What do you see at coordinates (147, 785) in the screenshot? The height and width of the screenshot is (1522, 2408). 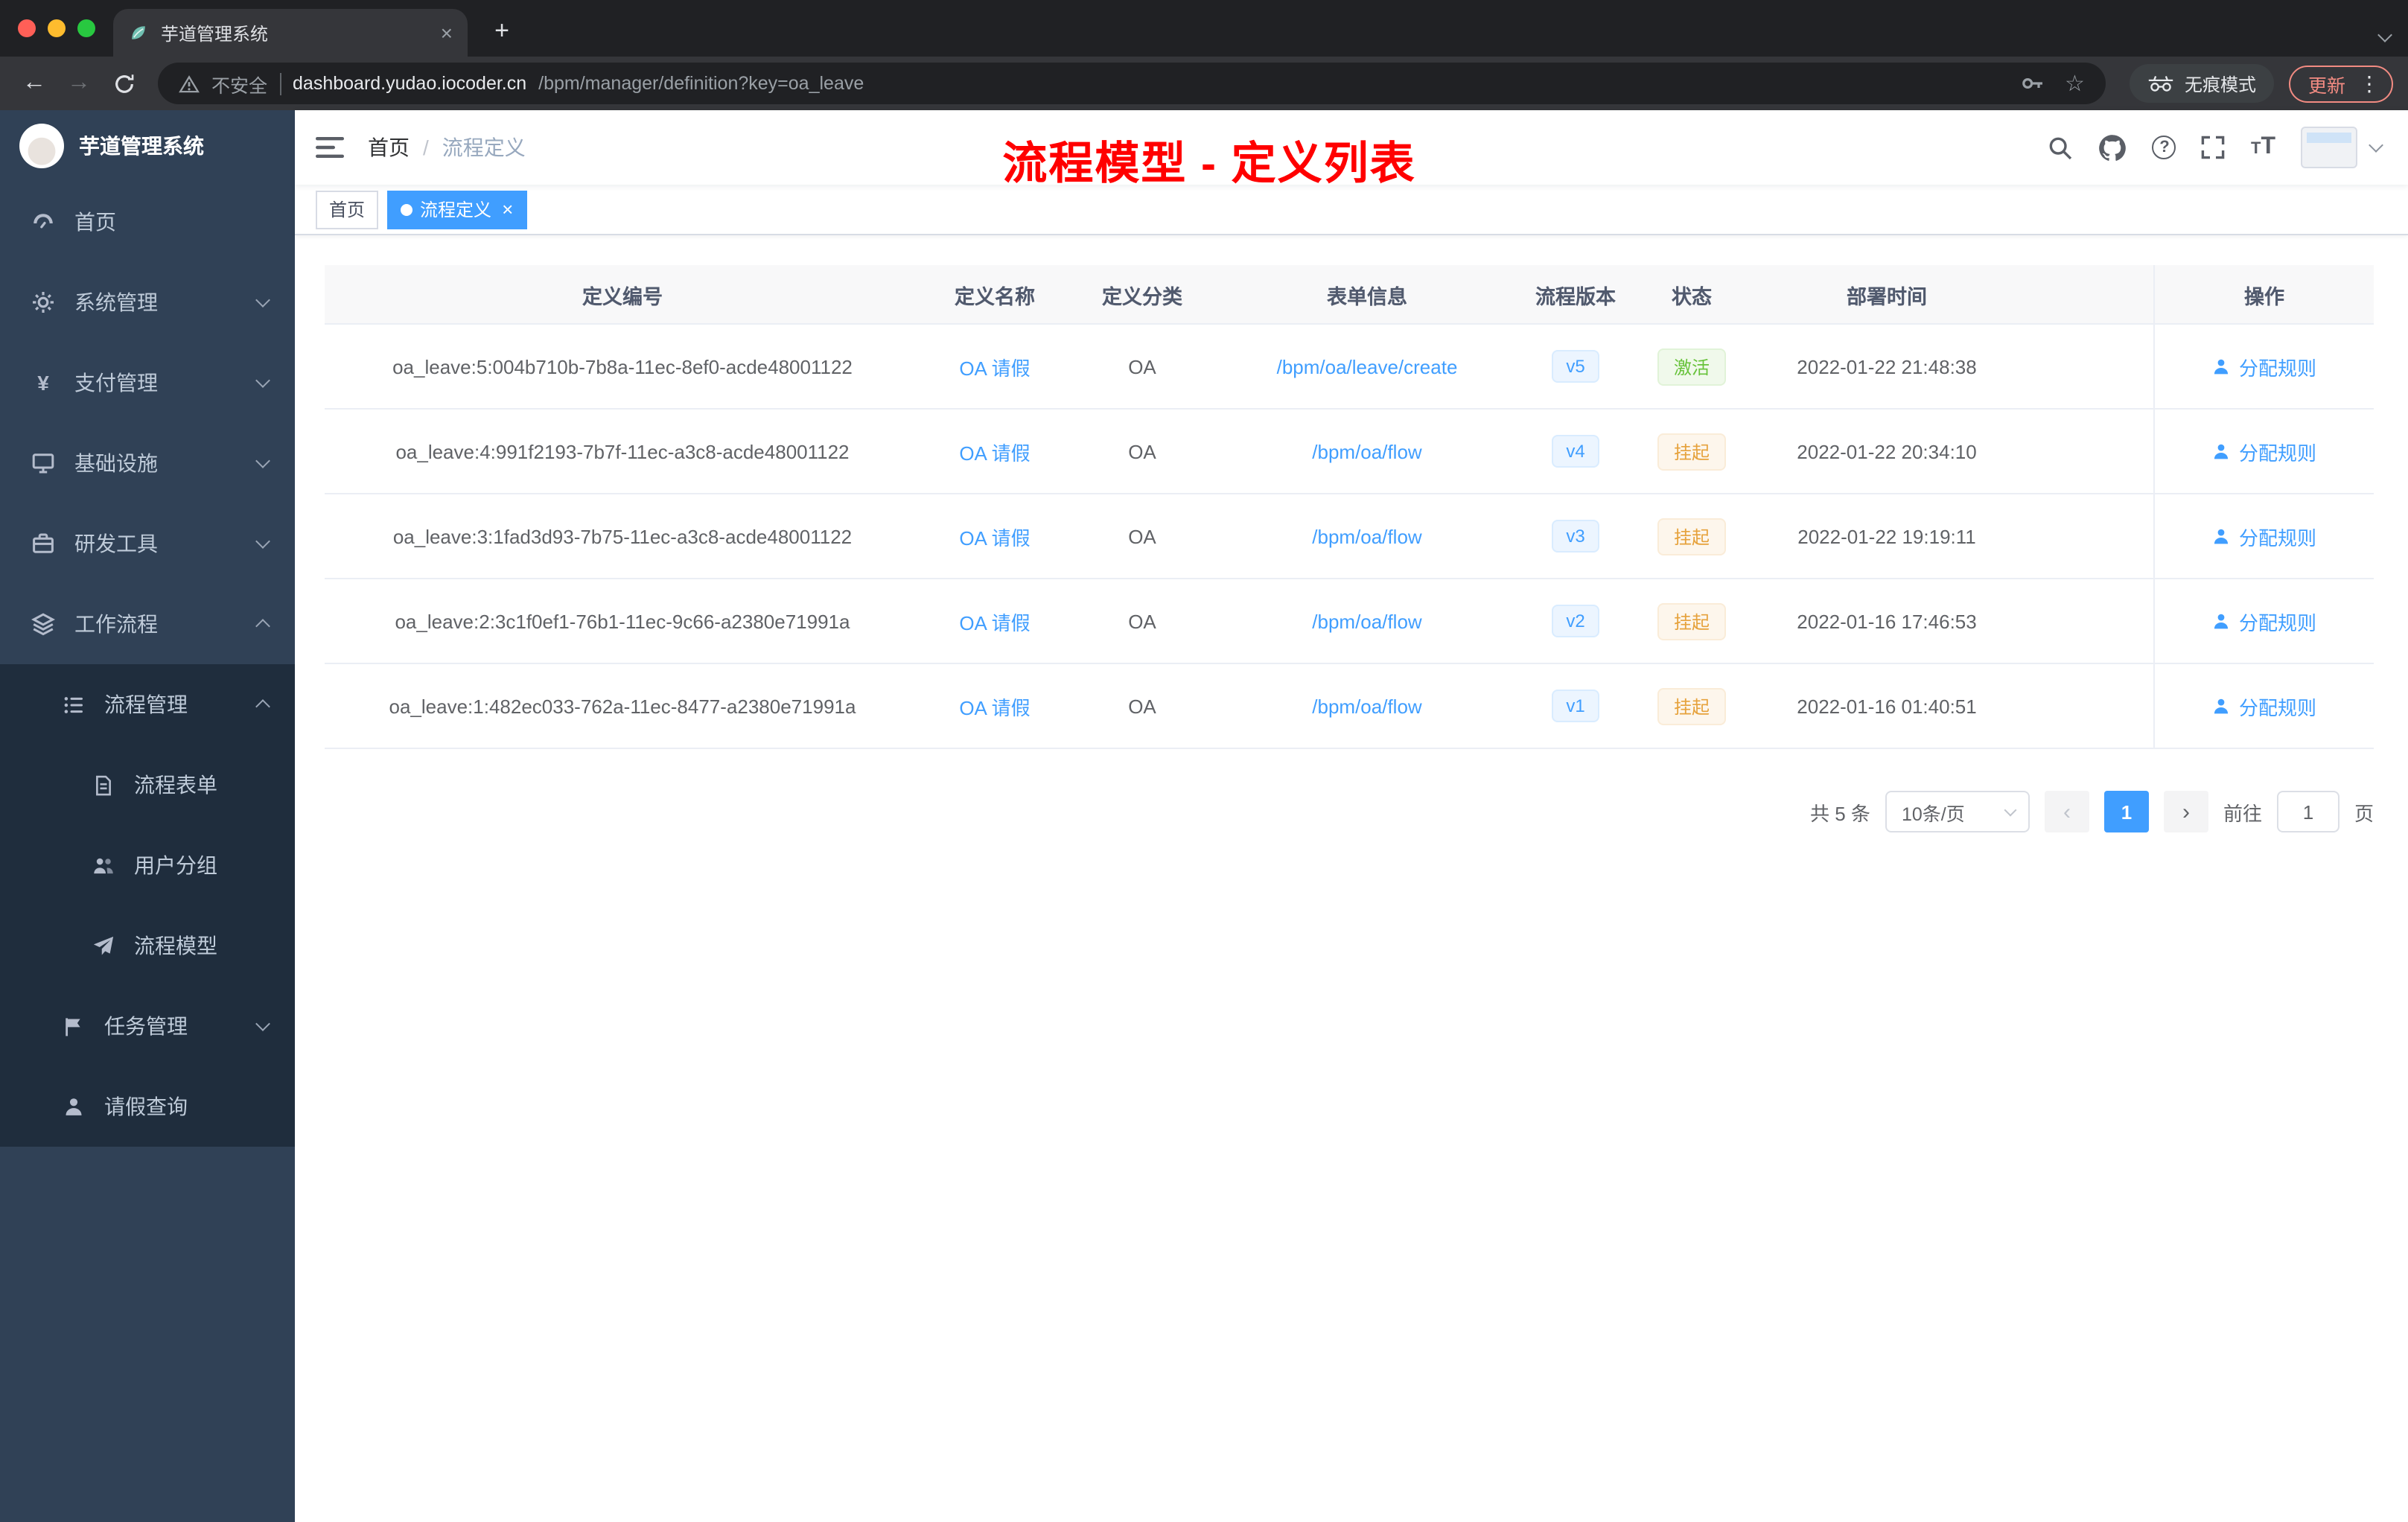 I see `sidebar-item-process-form: 流程表单` at bounding box center [147, 785].